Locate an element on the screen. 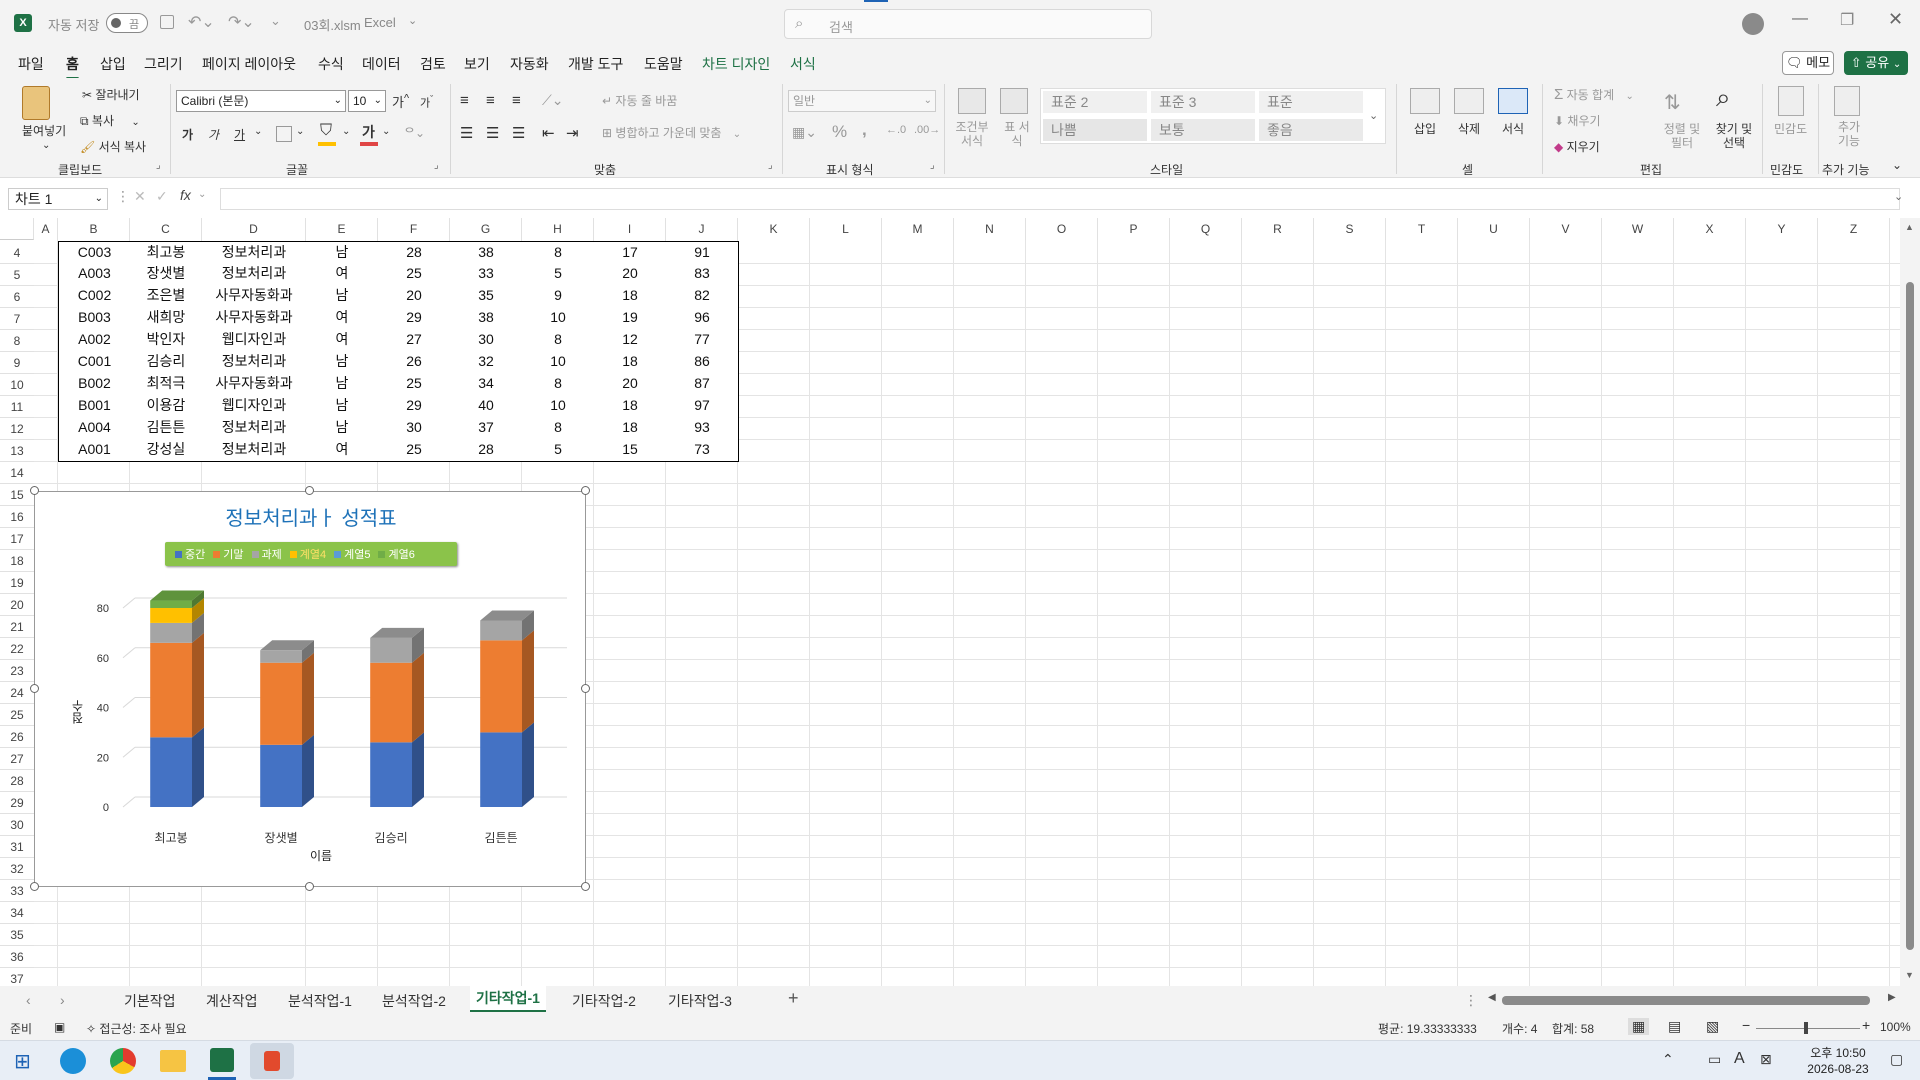  row-header: 30 is located at coordinates (17, 825).